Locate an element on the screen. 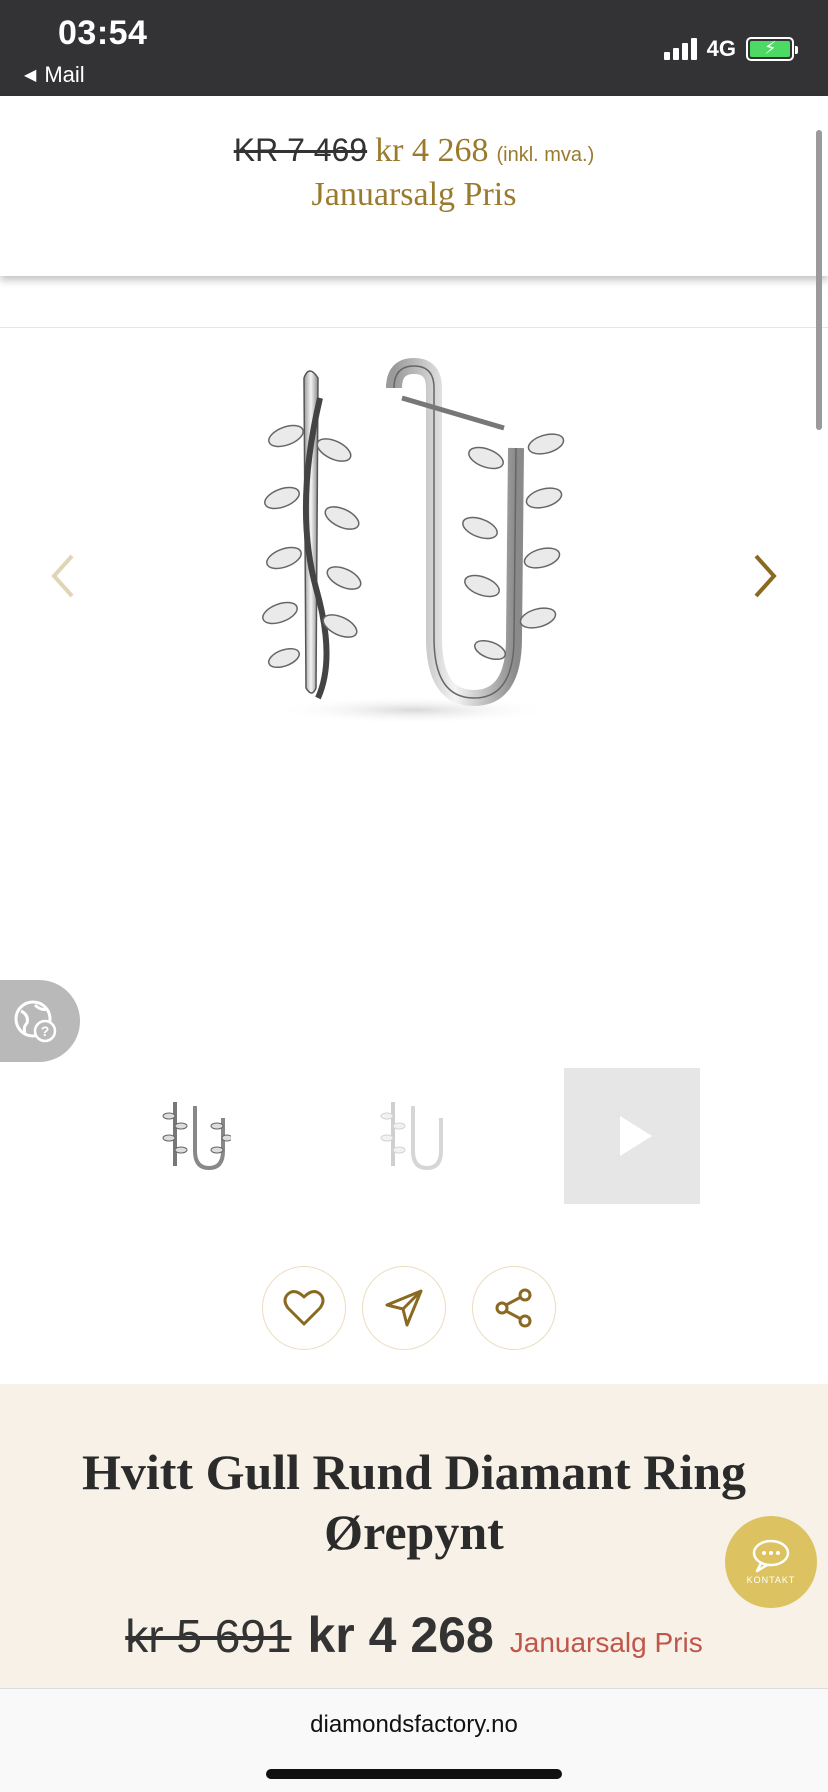 This screenshot has width=828, height=1792. cellular-signal-icon is located at coordinates (680, 49).